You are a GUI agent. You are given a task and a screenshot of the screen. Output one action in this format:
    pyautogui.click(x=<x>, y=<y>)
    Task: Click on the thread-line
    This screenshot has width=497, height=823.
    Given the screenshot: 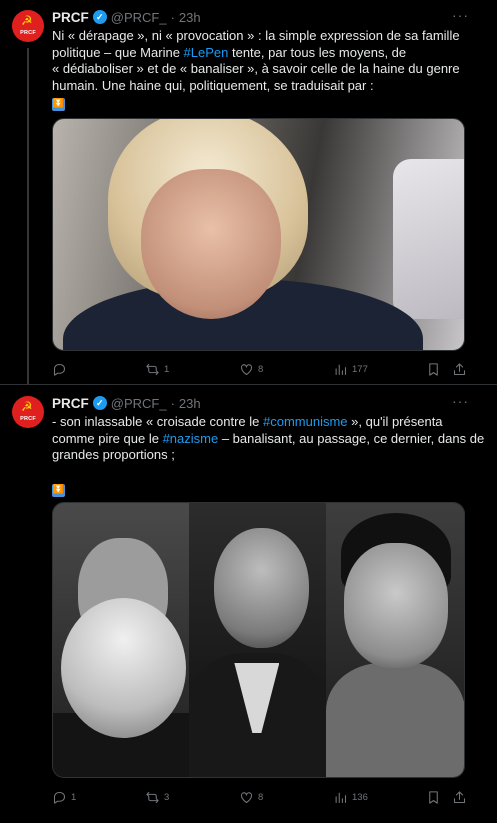 What is the action you would take?
    pyautogui.click(x=28, y=216)
    